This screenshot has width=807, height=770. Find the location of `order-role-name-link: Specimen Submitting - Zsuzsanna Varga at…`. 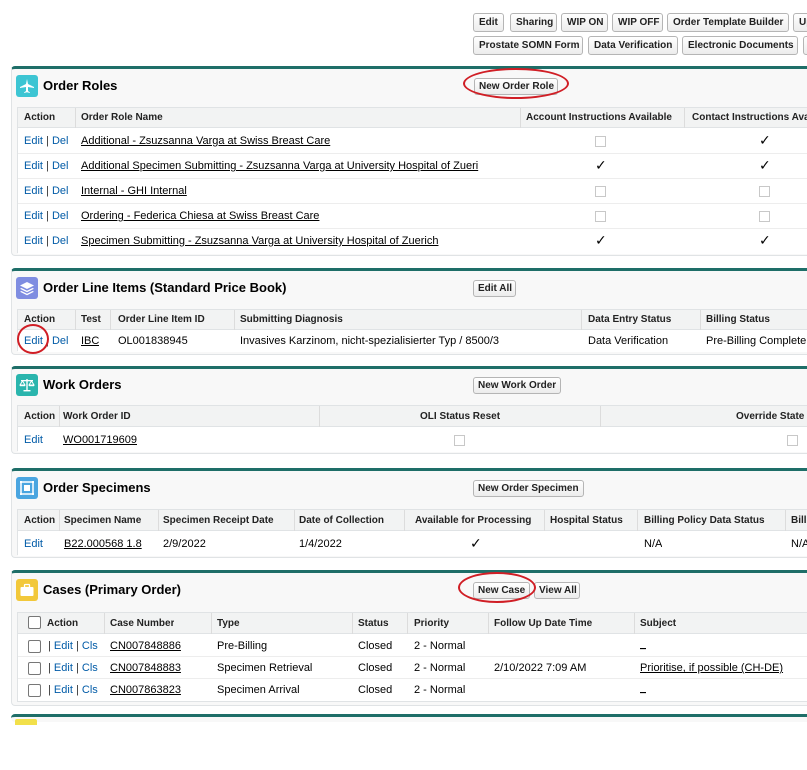

order-role-name-link: Specimen Submitting - Zsuzsanna Varga at… is located at coordinates (259, 241).